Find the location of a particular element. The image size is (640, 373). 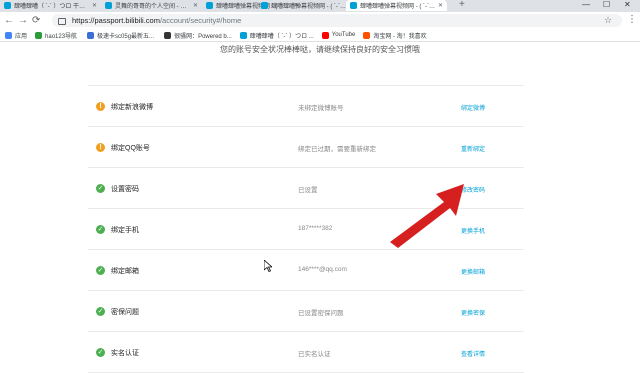

browser-tab-active: 肆嘈肆嘈弹幕视频网 - ( ´-` )つロ ✕ is located at coordinates (396, 5).